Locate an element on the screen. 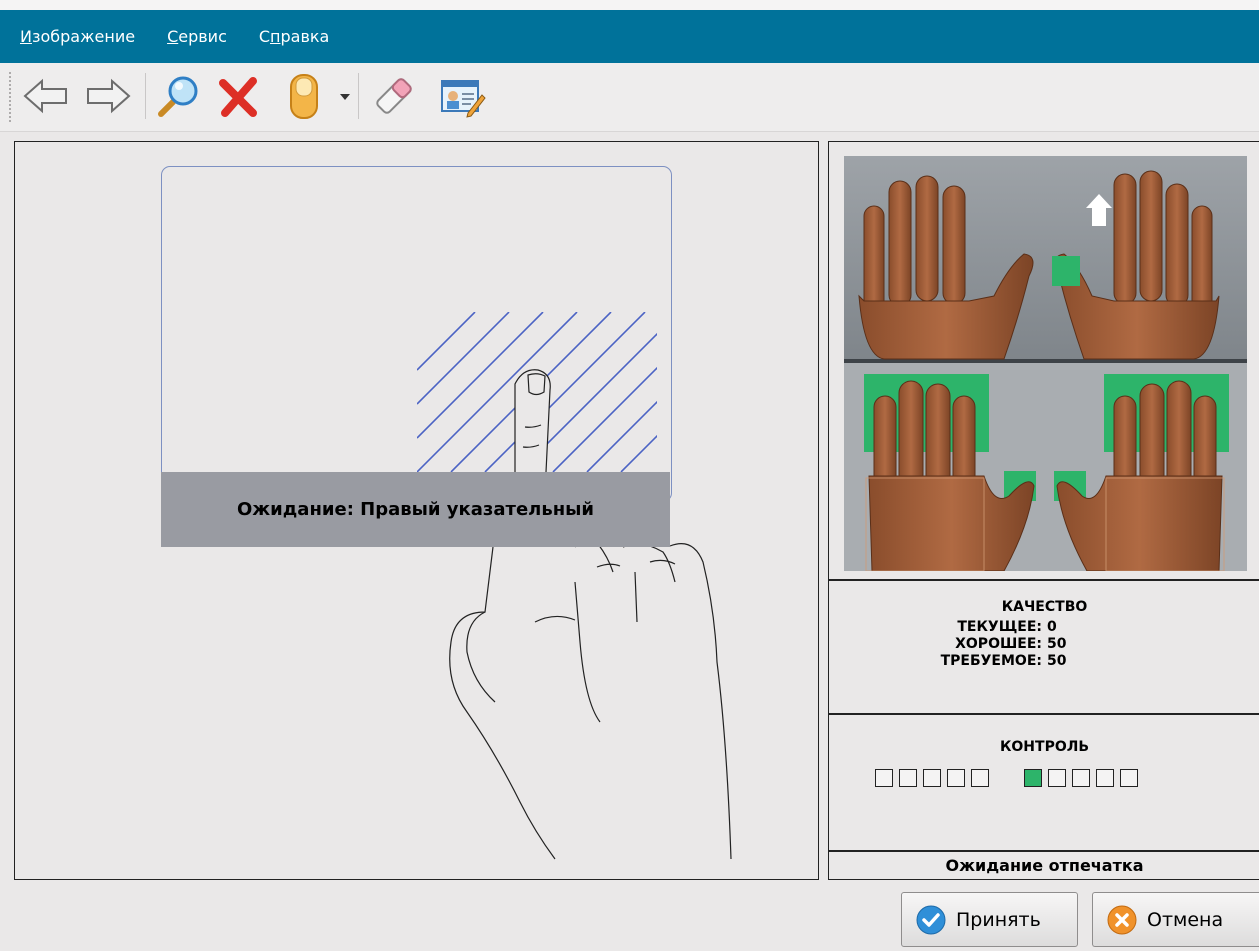 The image size is (1259, 951). capture-status-text: Ожидание: Правый указательный is located at coordinates (415, 509).